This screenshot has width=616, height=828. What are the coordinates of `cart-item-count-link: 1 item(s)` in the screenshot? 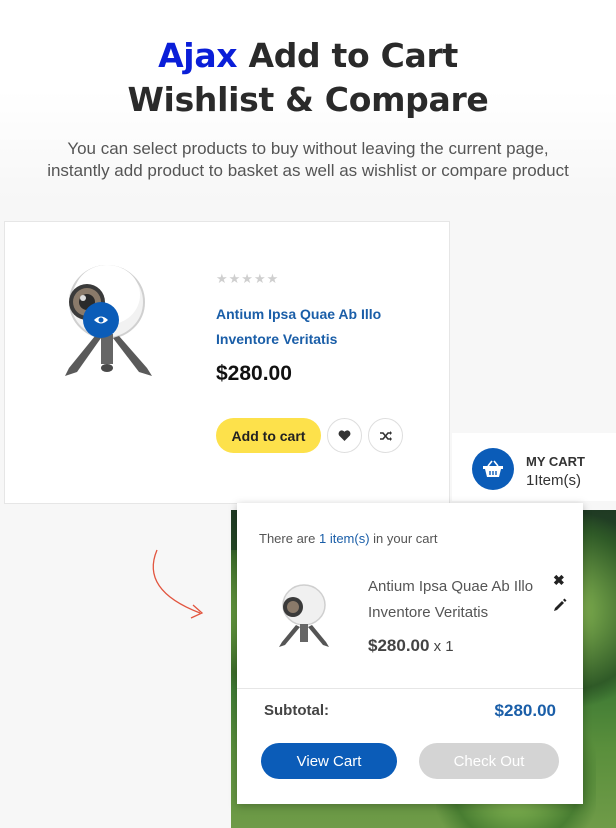 It's located at (344, 538).